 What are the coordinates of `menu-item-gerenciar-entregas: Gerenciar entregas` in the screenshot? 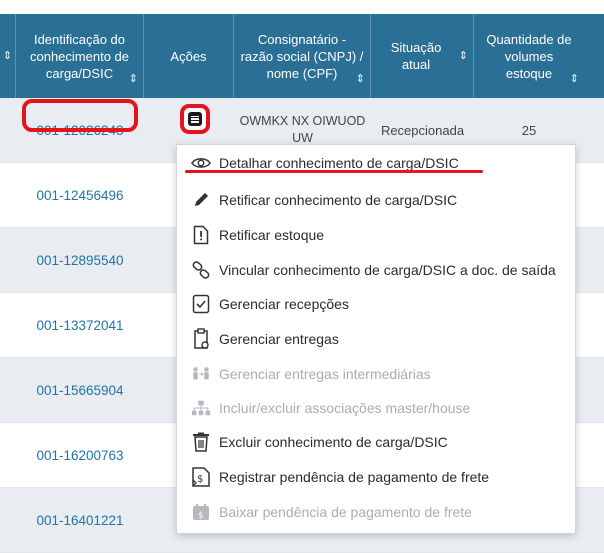 It's located at (376, 339).